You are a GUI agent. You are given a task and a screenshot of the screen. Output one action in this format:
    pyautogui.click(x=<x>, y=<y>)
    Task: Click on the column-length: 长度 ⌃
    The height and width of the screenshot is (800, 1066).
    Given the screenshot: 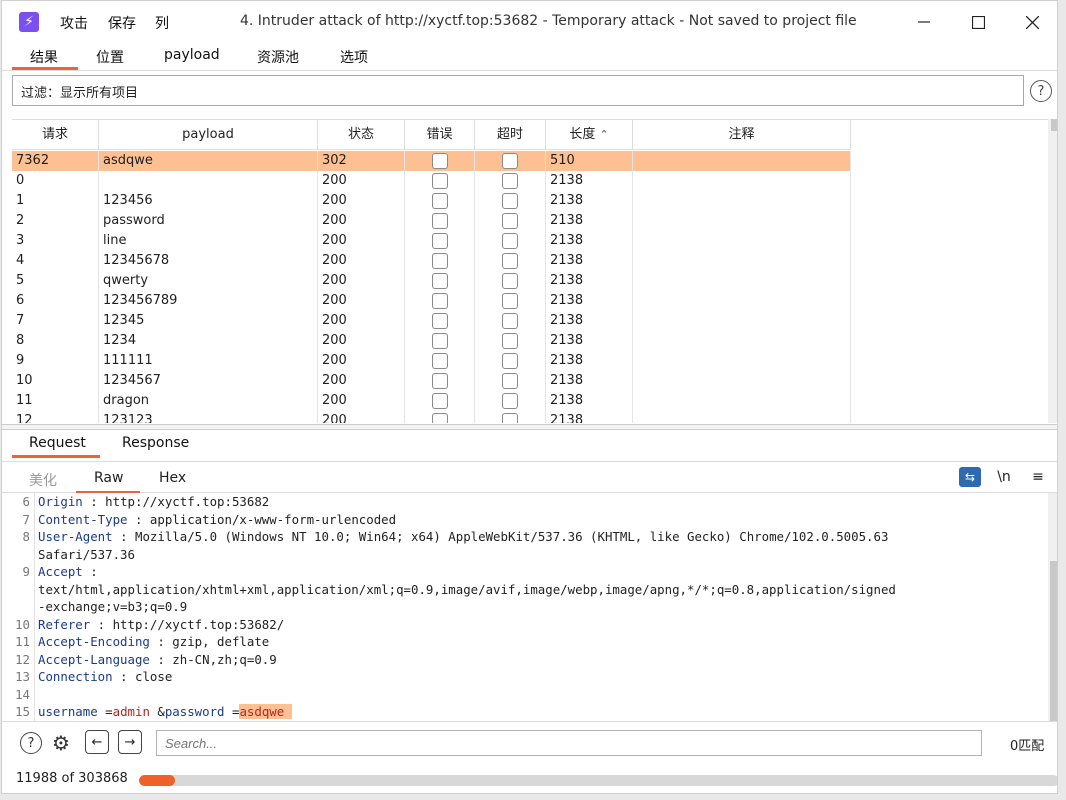 What is the action you would take?
    pyautogui.click(x=589, y=135)
    